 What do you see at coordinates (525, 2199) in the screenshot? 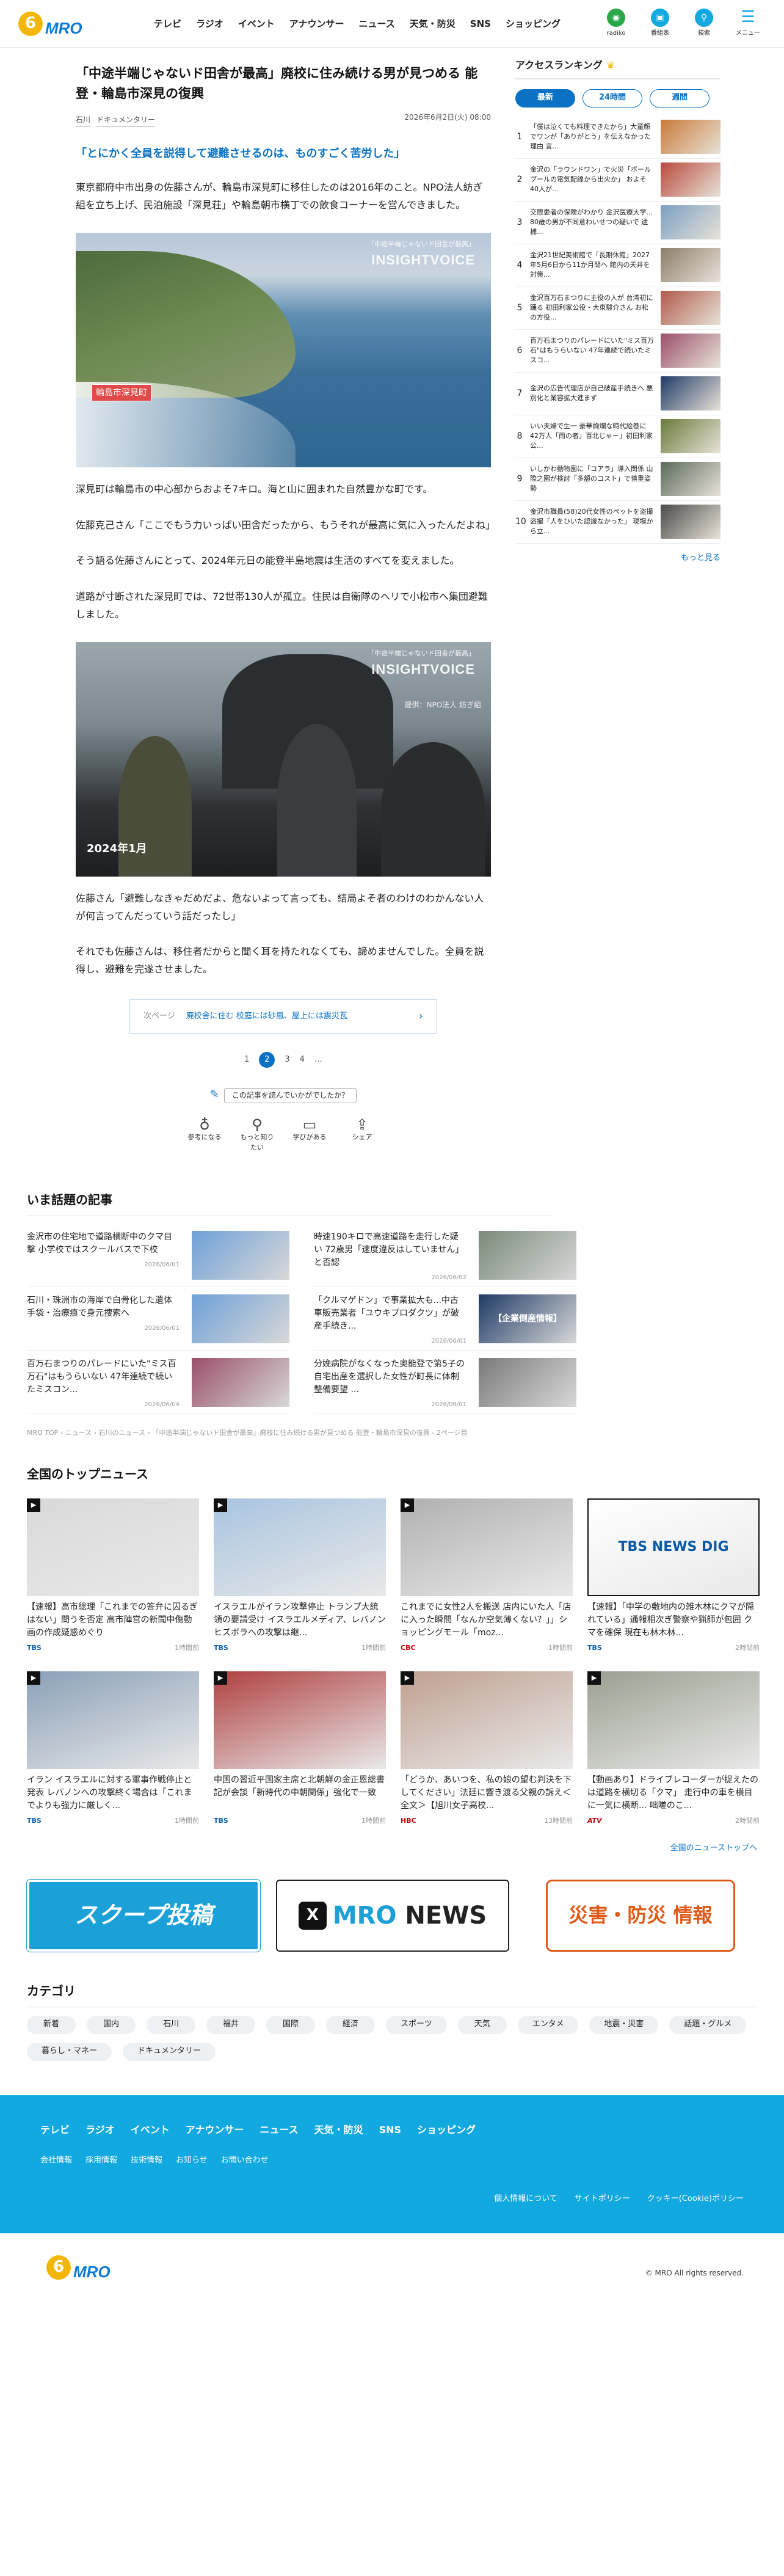
I see `footer-policy-link: 個人情報について` at bounding box center [525, 2199].